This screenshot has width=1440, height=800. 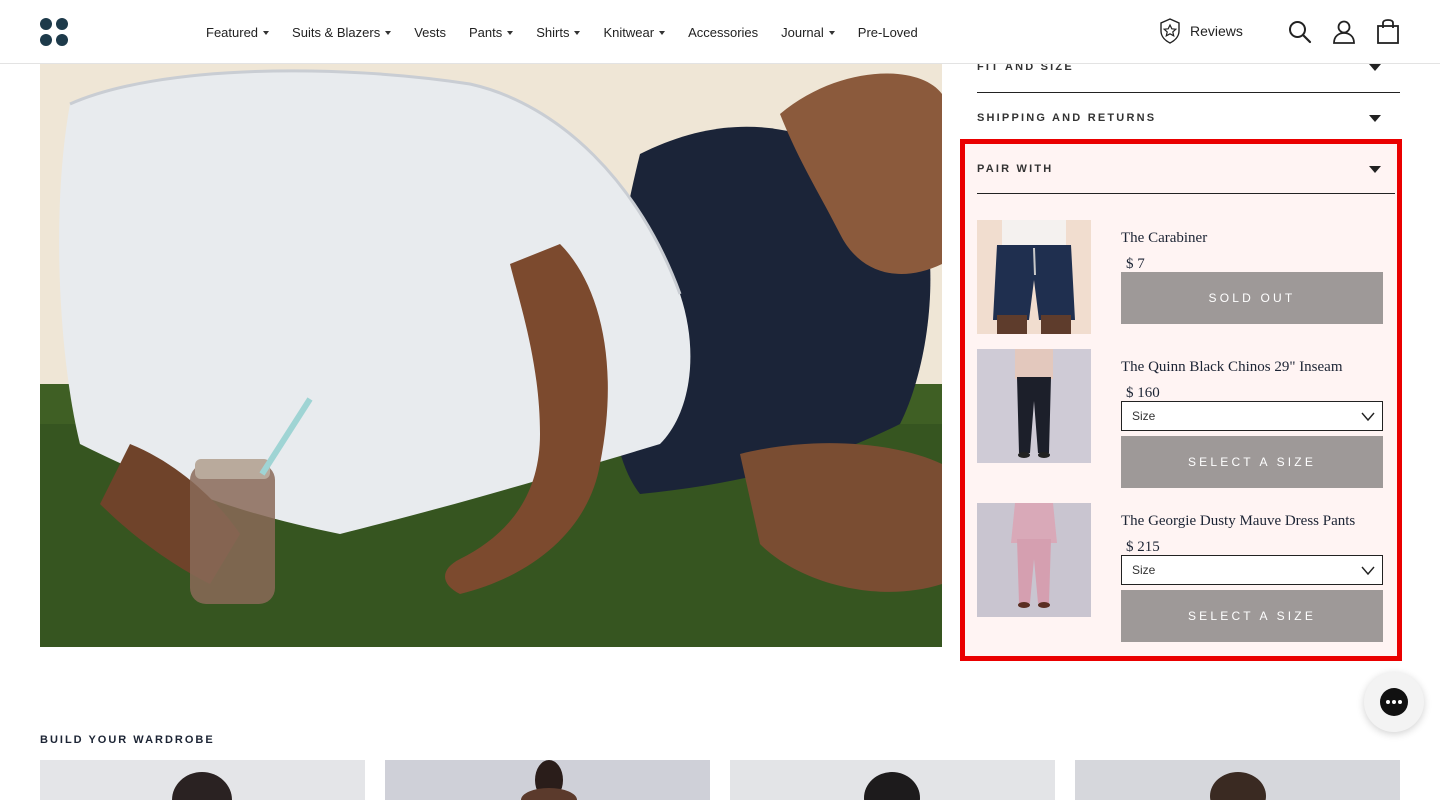 I want to click on nav-pants: Pants, so click(x=491, y=32).